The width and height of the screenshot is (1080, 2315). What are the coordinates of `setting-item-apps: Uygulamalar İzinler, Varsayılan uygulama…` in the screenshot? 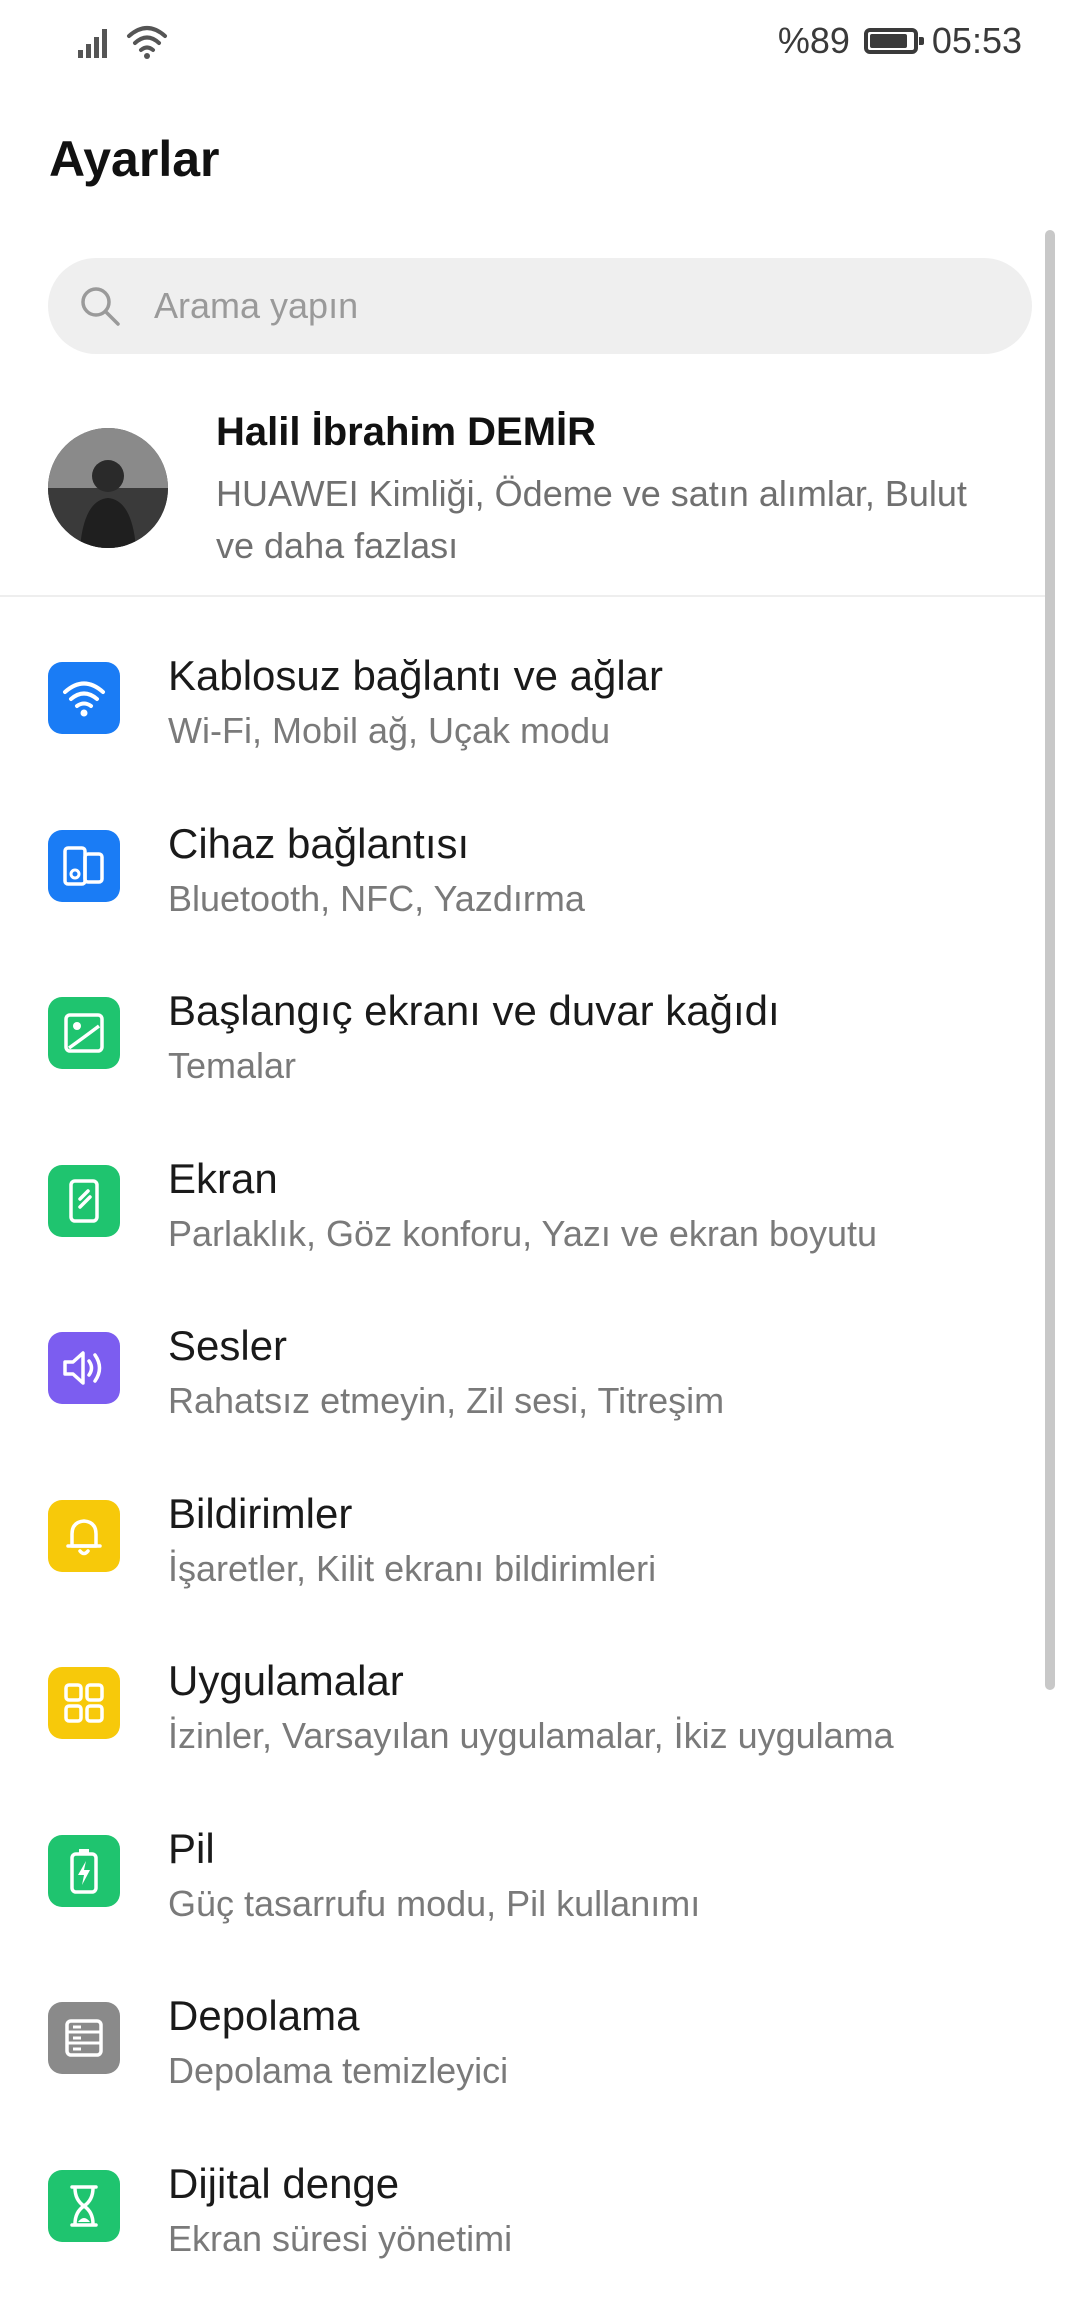 It's located at (525, 1729).